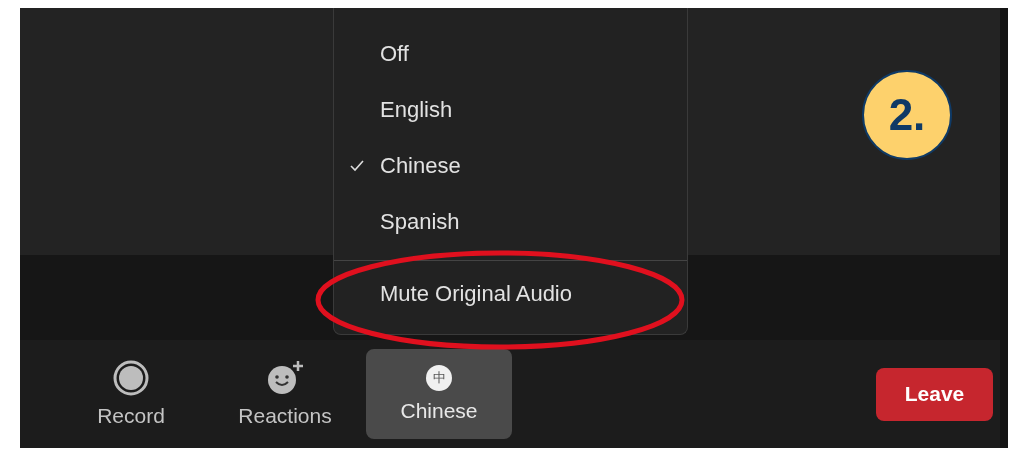 Image resolution: width=1010 pixels, height=449 pixels. I want to click on menu-item: Chinese, so click(510, 166).